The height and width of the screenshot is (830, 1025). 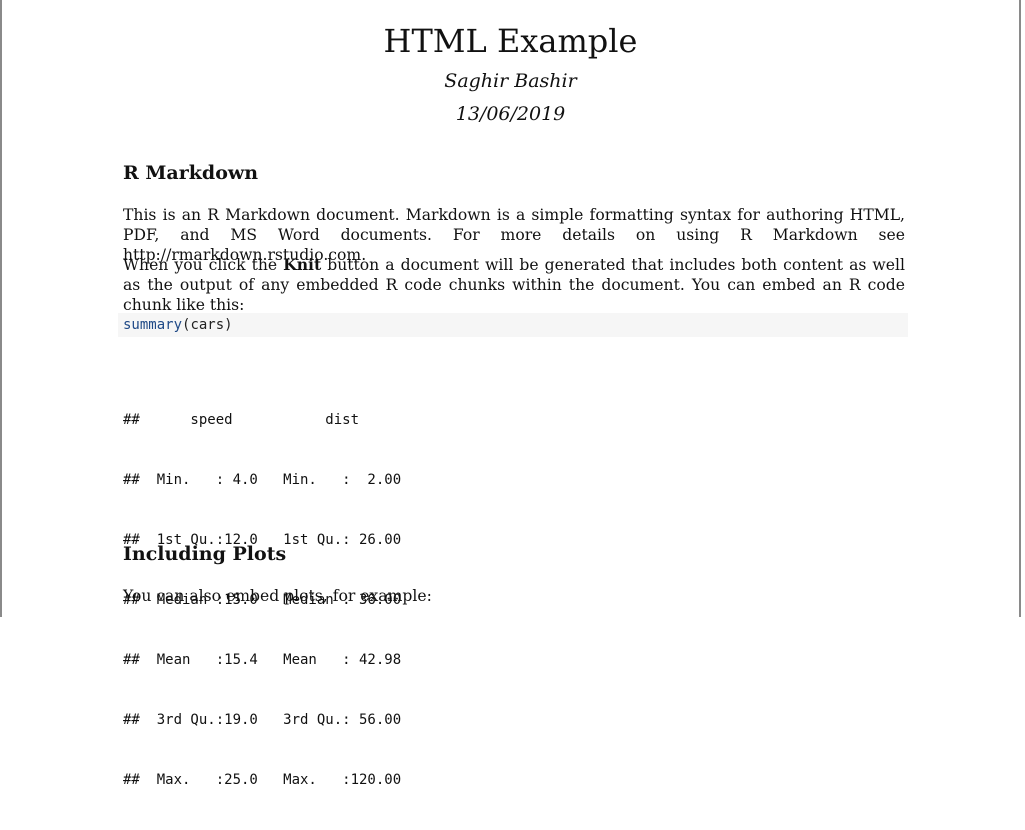 I want to click on document-date: 13/06/2019, so click(x=510, y=114).